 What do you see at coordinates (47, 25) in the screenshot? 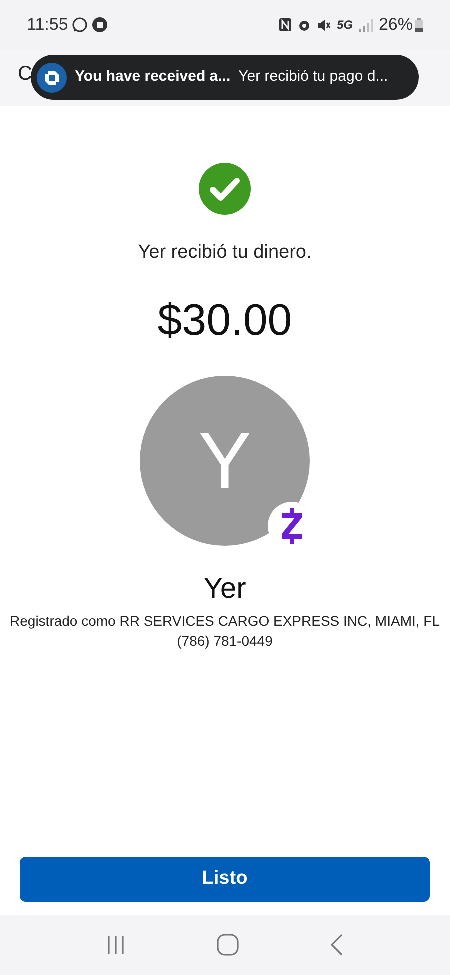
I see `status-time: 11:55` at bounding box center [47, 25].